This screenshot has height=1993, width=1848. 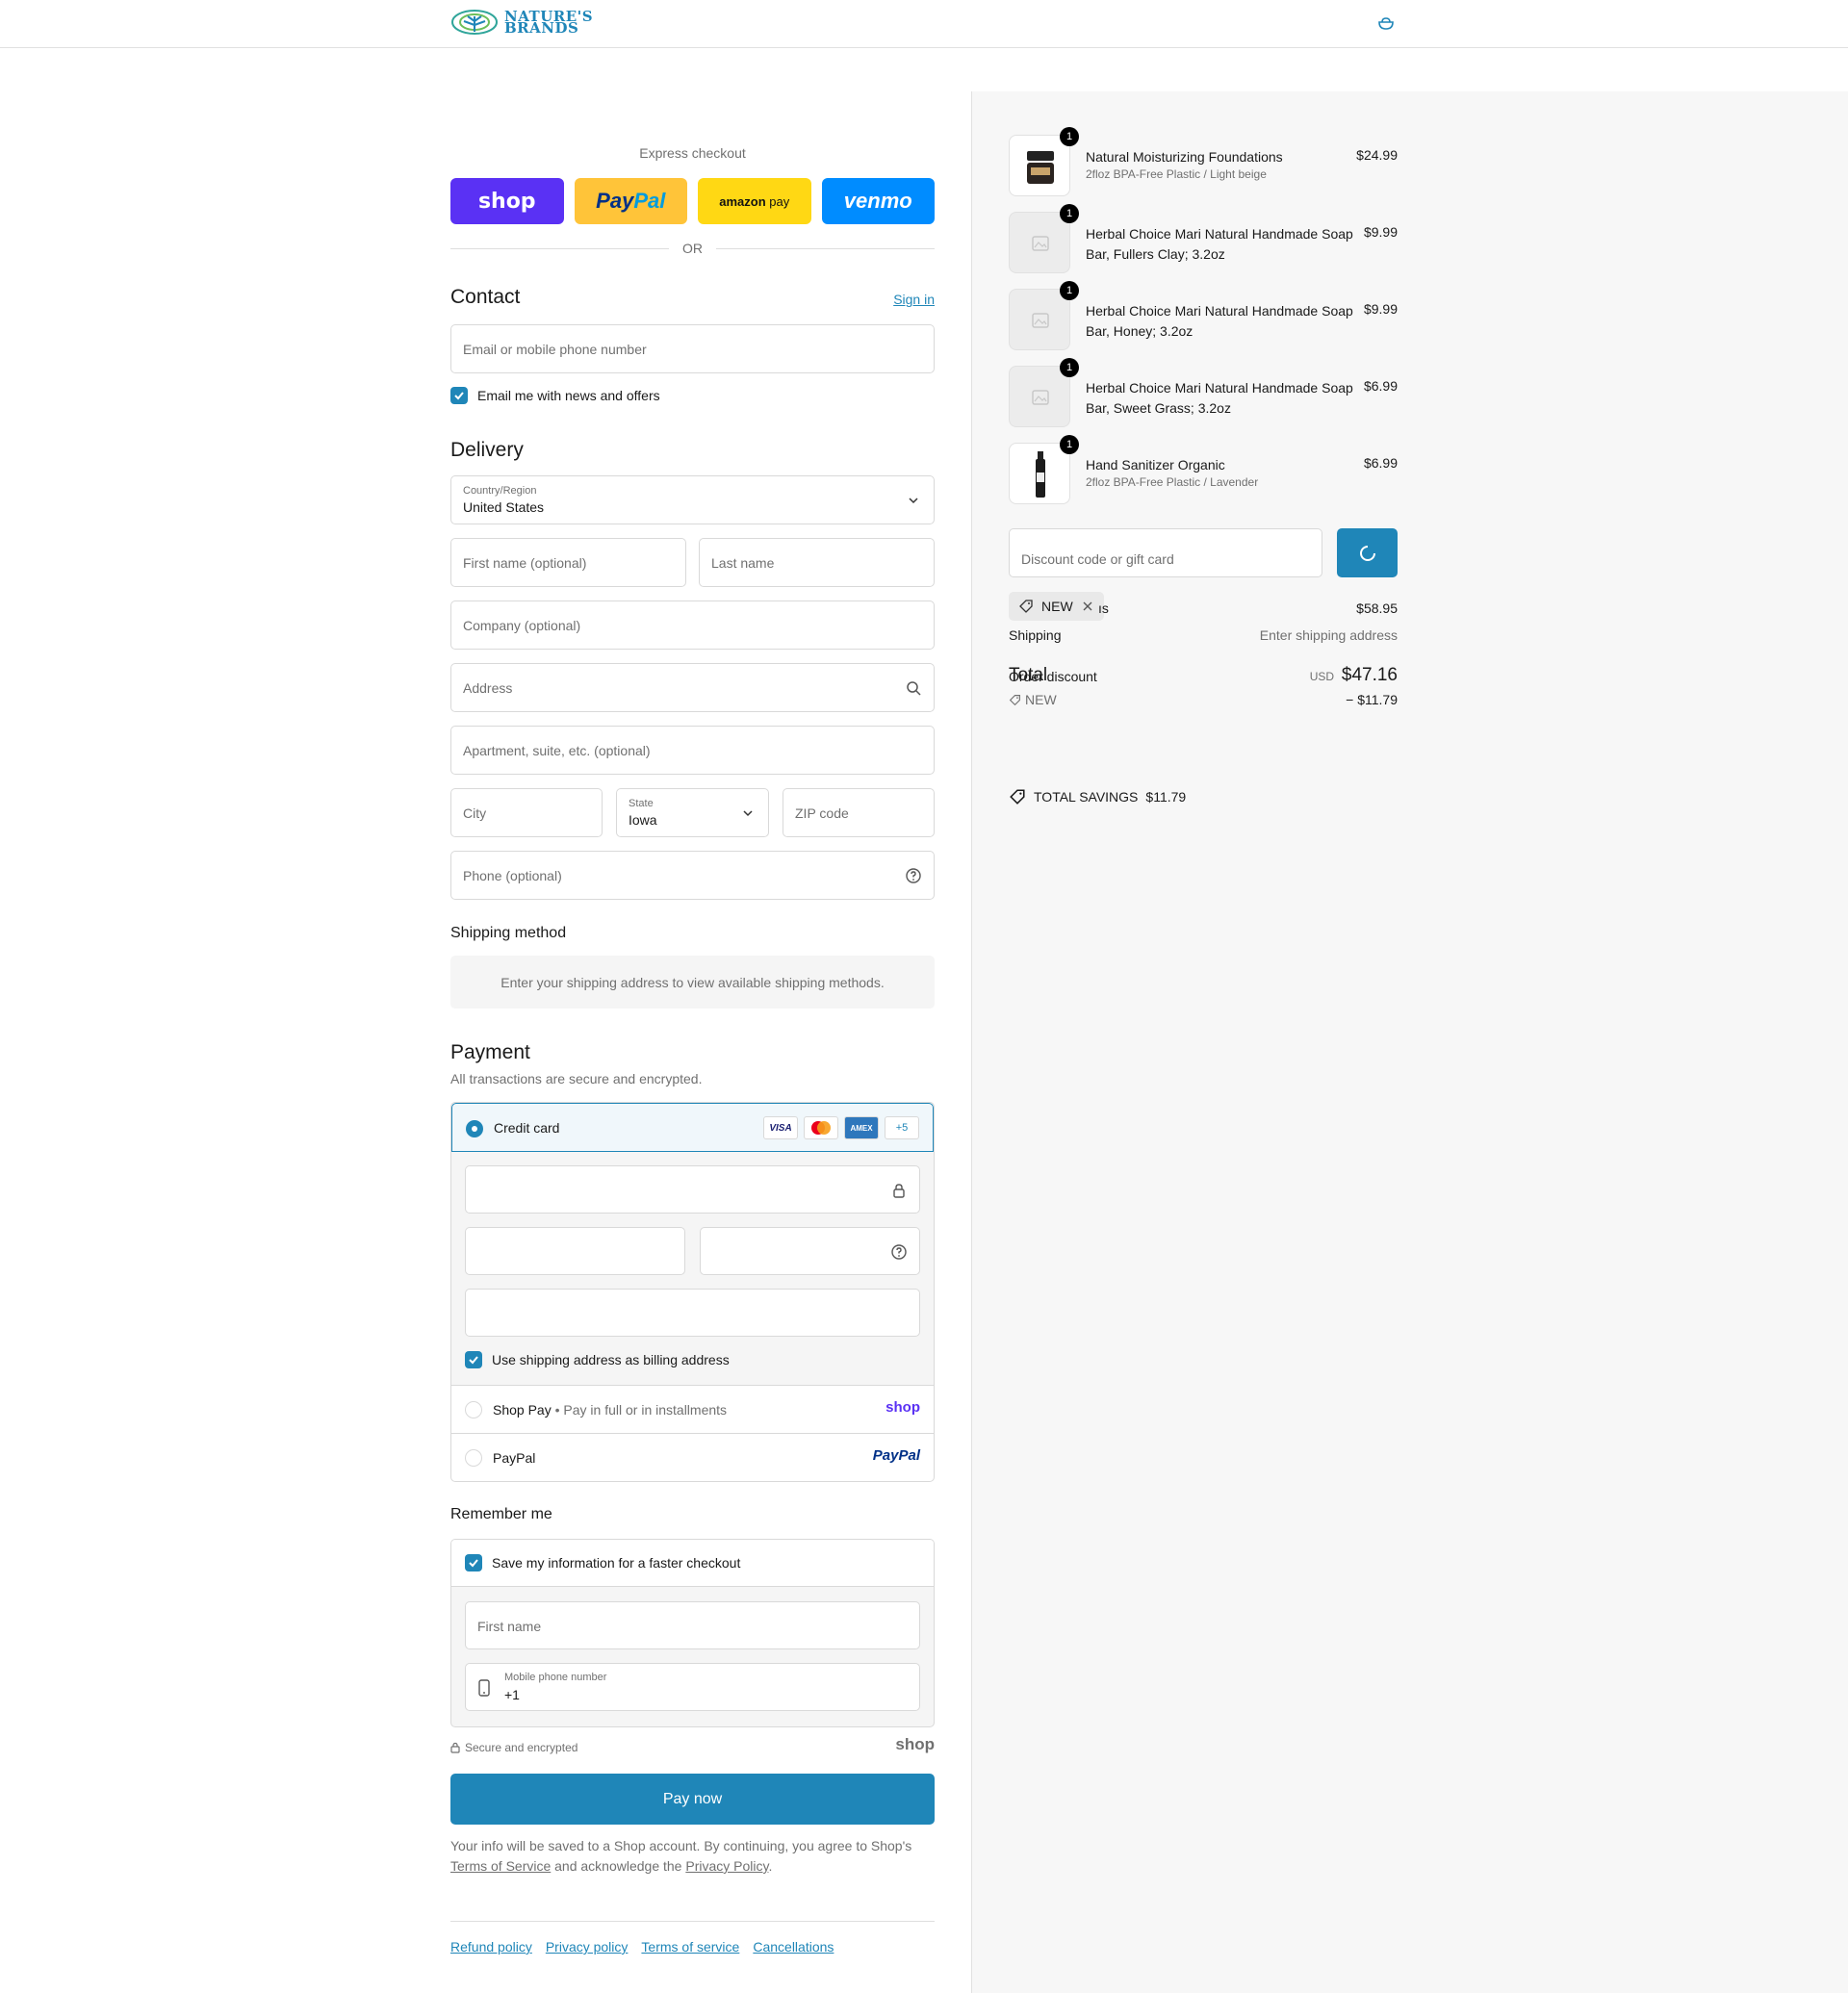 What do you see at coordinates (817, 562) in the screenshot?
I see `last-name-field: Last name` at bounding box center [817, 562].